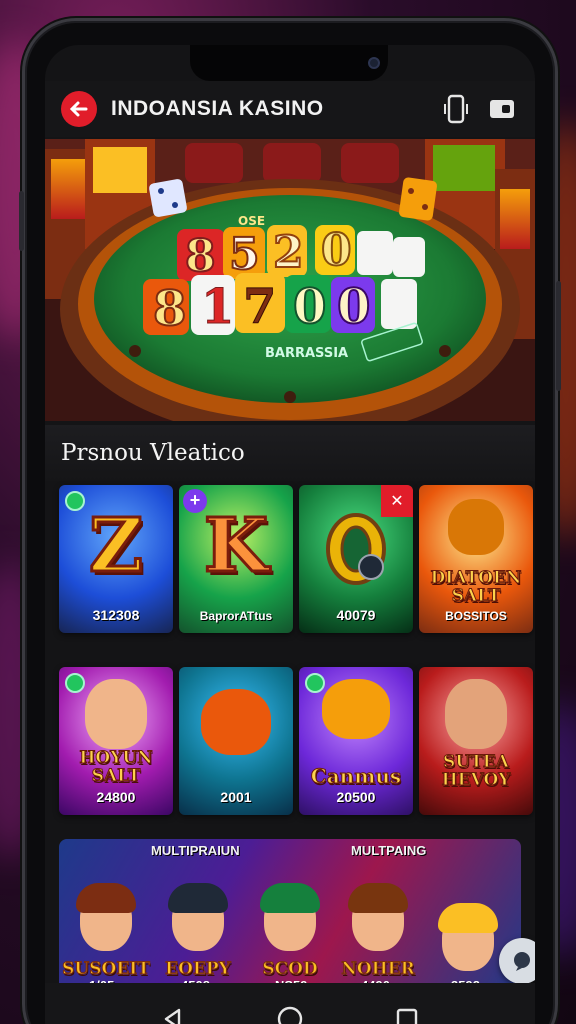 The image size is (576, 1024). Describe the element at coordinates (236, 797) in the screenshot. I see `game-value: 2001` at that location.